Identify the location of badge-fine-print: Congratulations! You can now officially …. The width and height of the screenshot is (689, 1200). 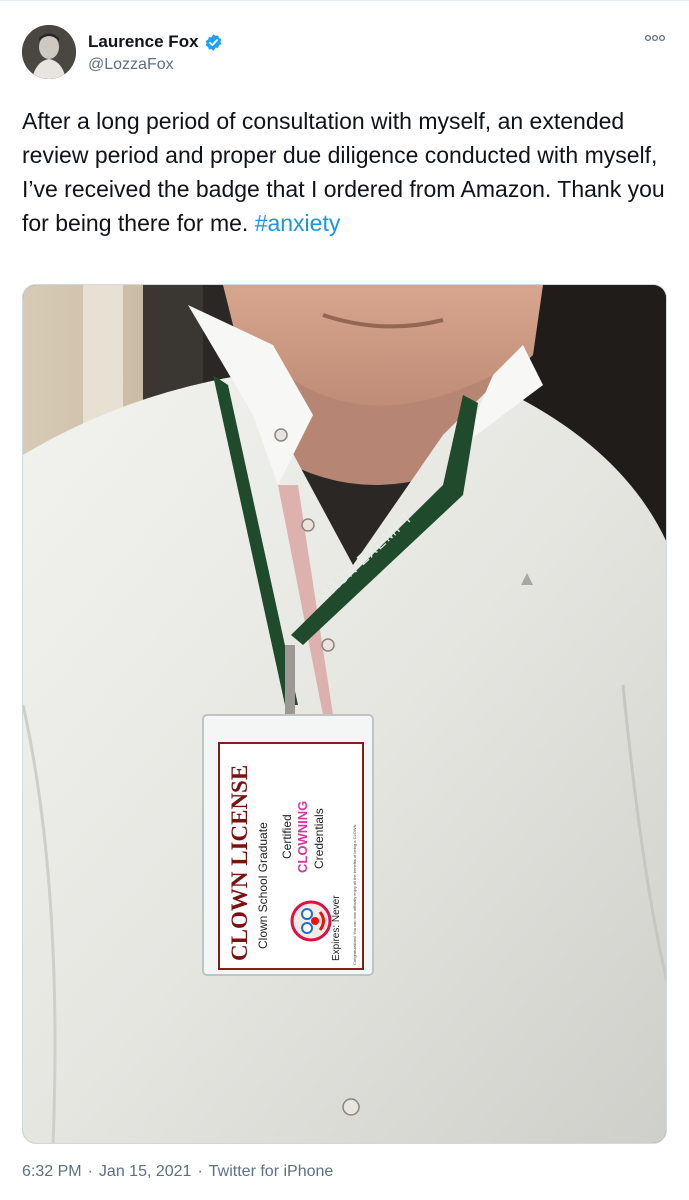
(354, 894).